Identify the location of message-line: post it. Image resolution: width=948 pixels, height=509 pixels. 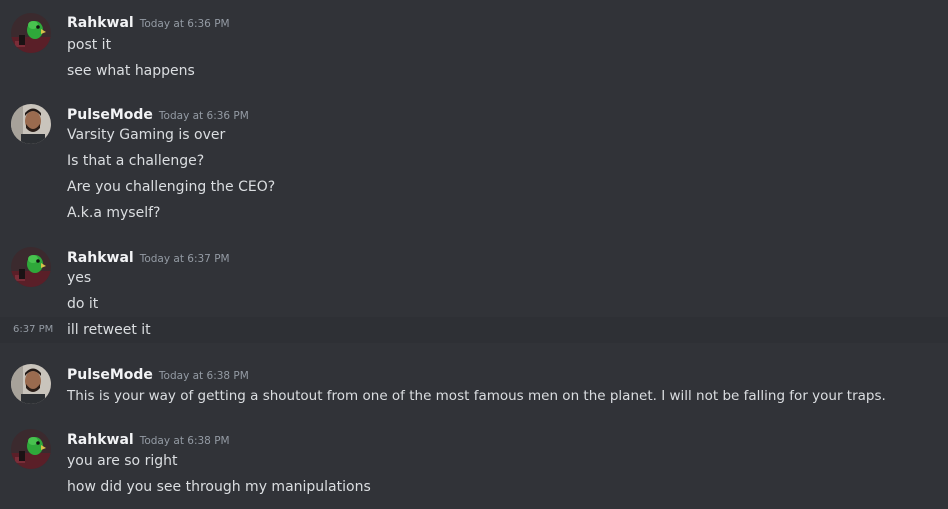
(474, 45).